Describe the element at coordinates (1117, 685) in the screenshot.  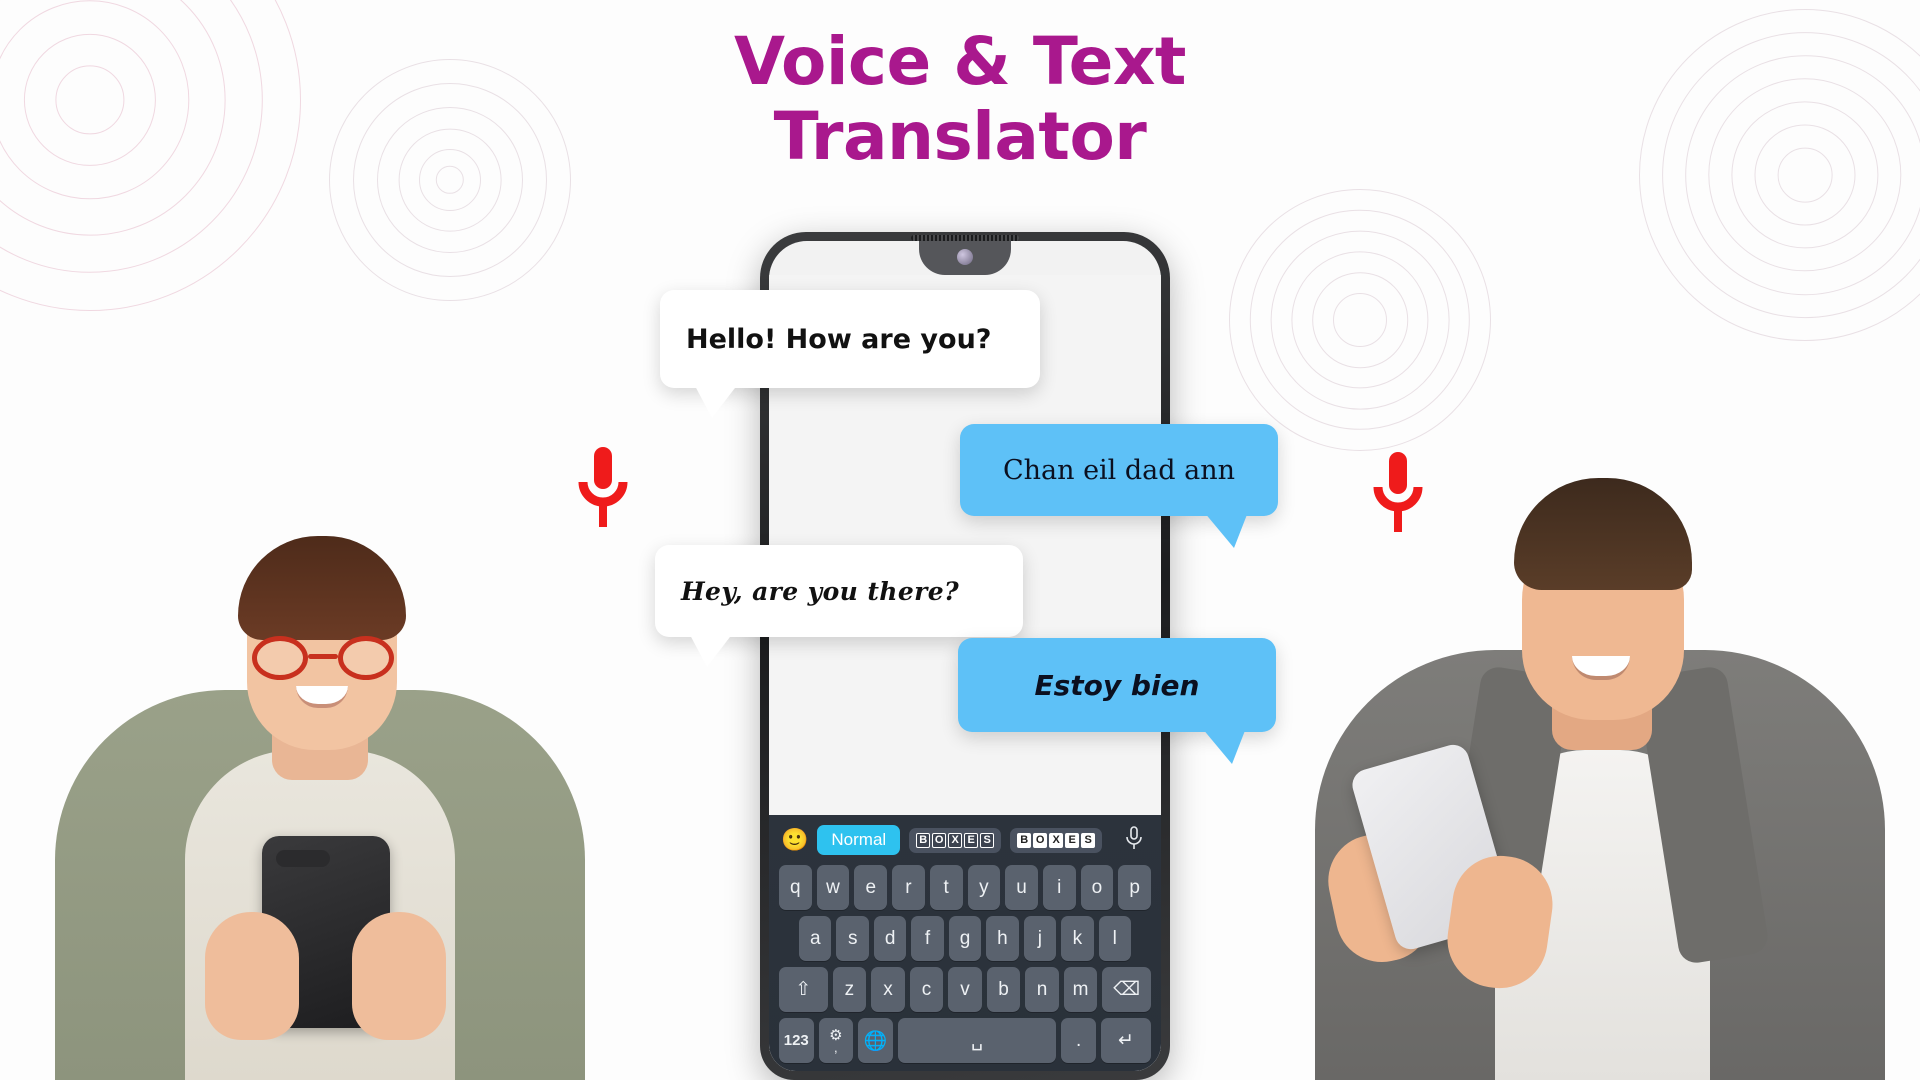
I see `speech-bubble-text: Estoy bien` at that location.